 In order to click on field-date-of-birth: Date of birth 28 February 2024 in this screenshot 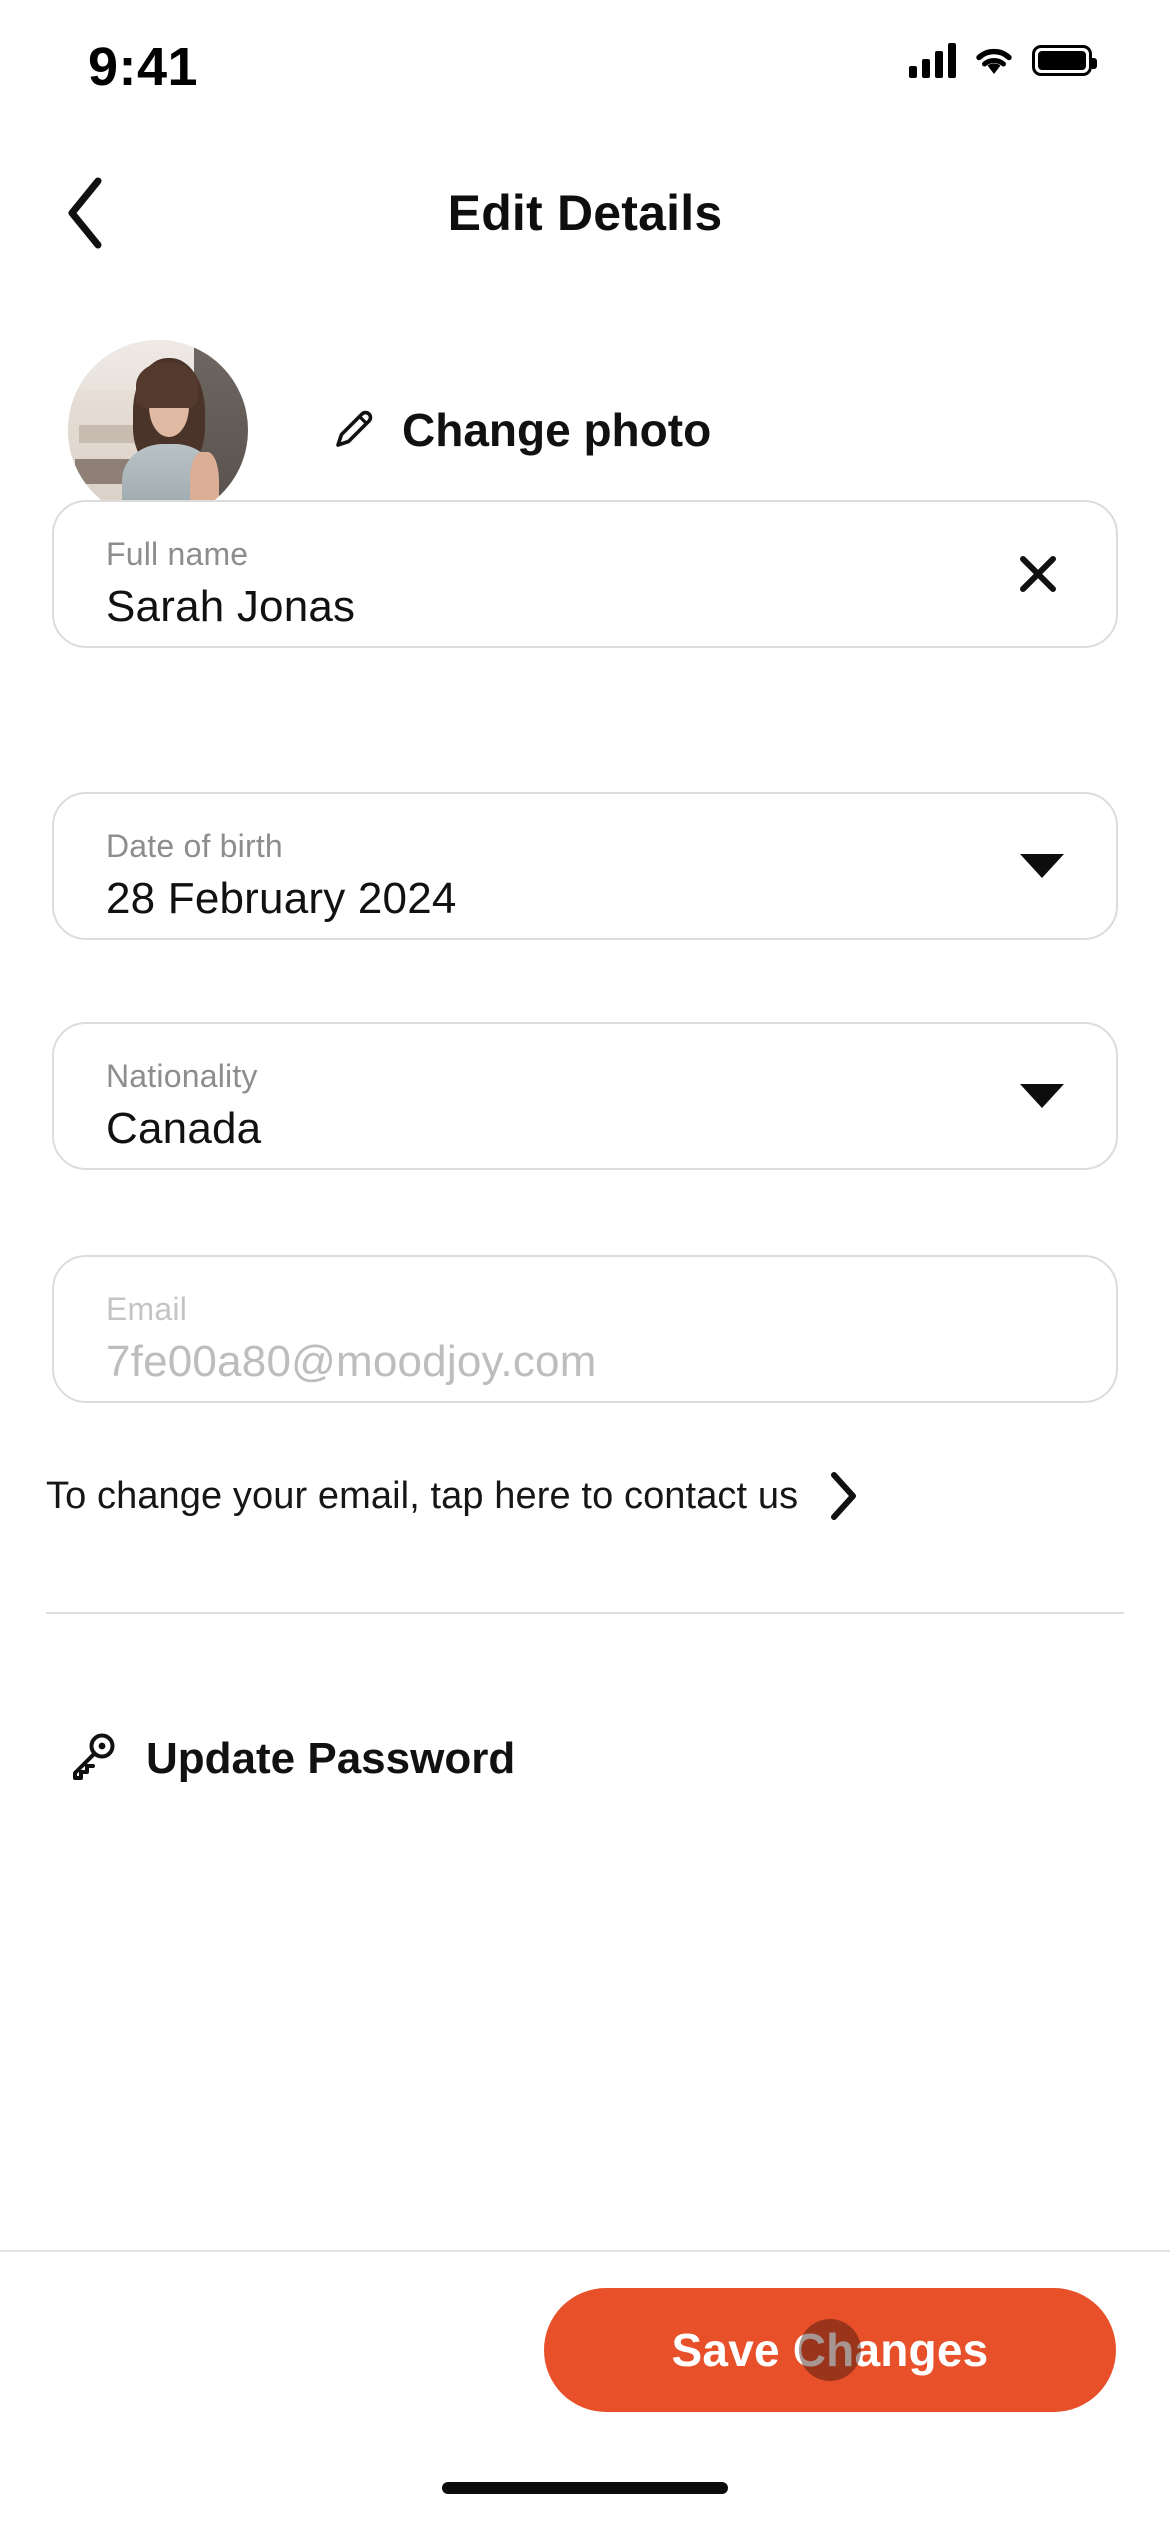, I will do `click(585, 866)`.